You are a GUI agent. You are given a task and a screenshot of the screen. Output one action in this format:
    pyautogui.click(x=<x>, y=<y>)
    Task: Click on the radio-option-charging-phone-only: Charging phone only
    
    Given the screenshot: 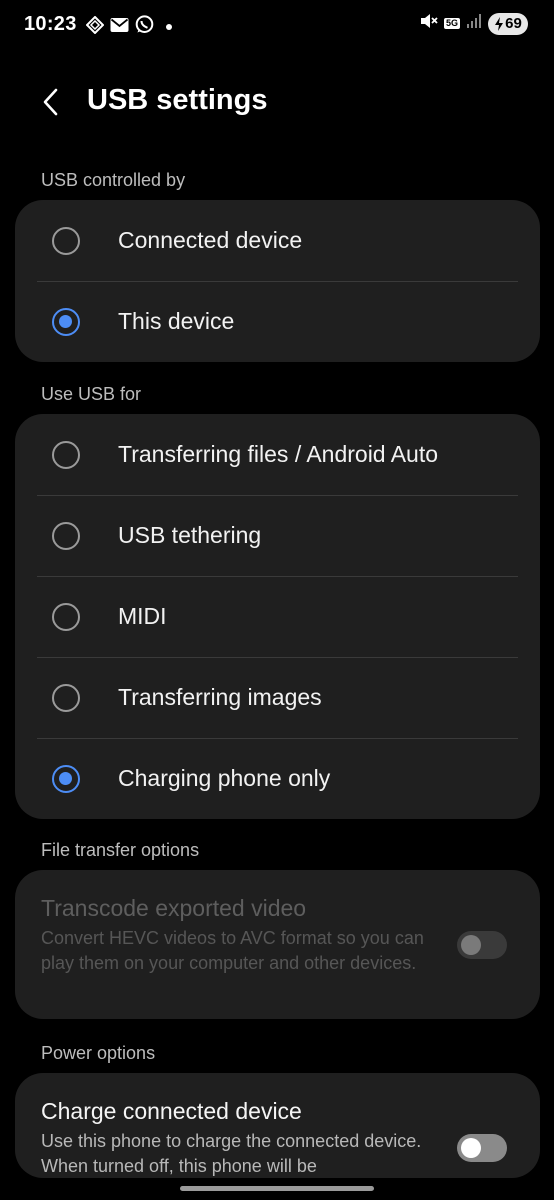 What is the action you would take?
    pyautogui.click(x=277, y=778)
    